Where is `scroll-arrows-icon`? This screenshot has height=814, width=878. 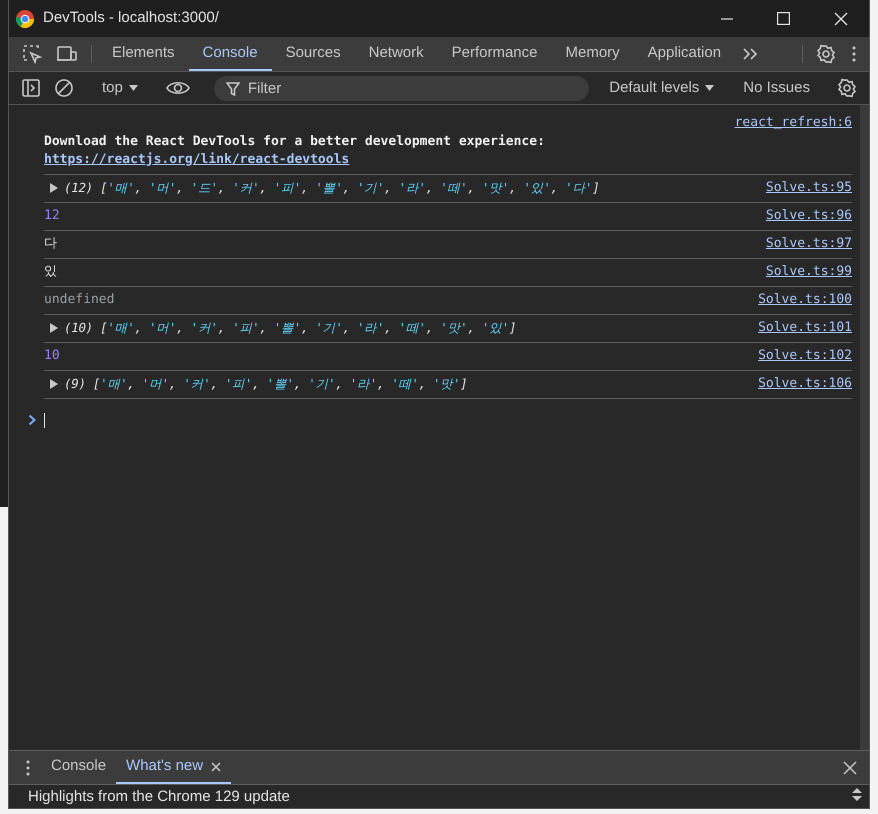 scroll-arrows-icon is located at coordinates (857, 794).